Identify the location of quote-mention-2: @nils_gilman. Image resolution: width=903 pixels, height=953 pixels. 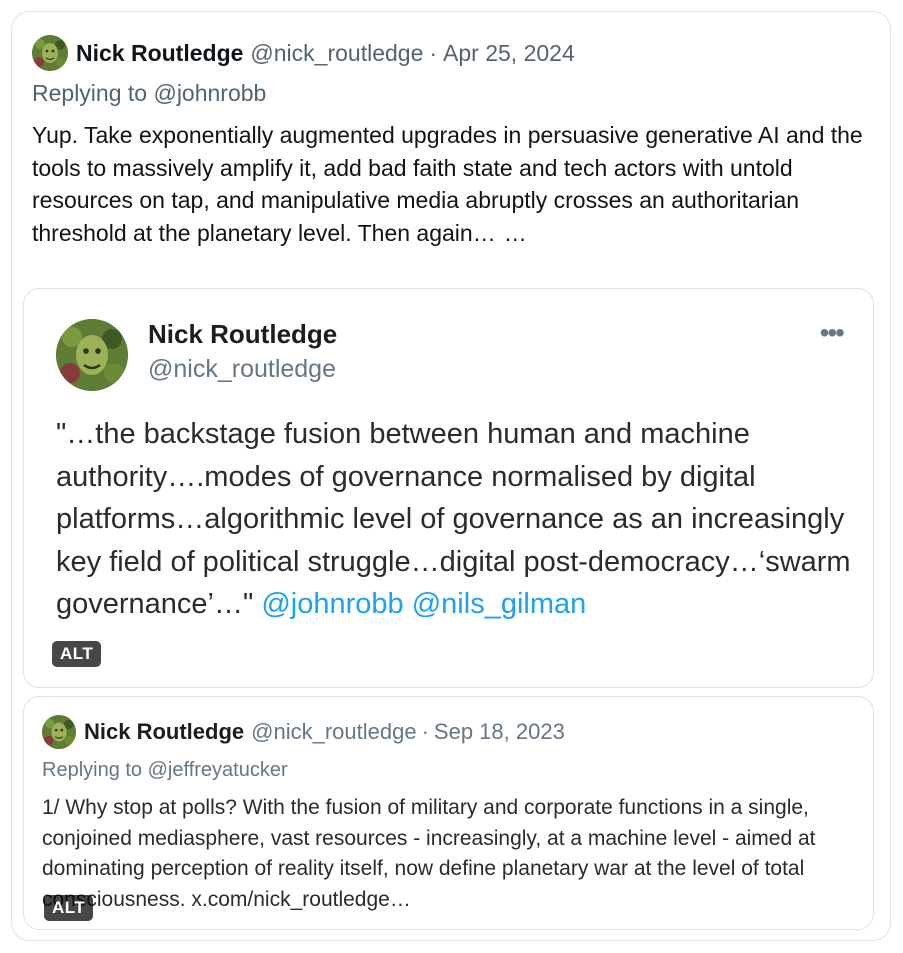
(499, 604).